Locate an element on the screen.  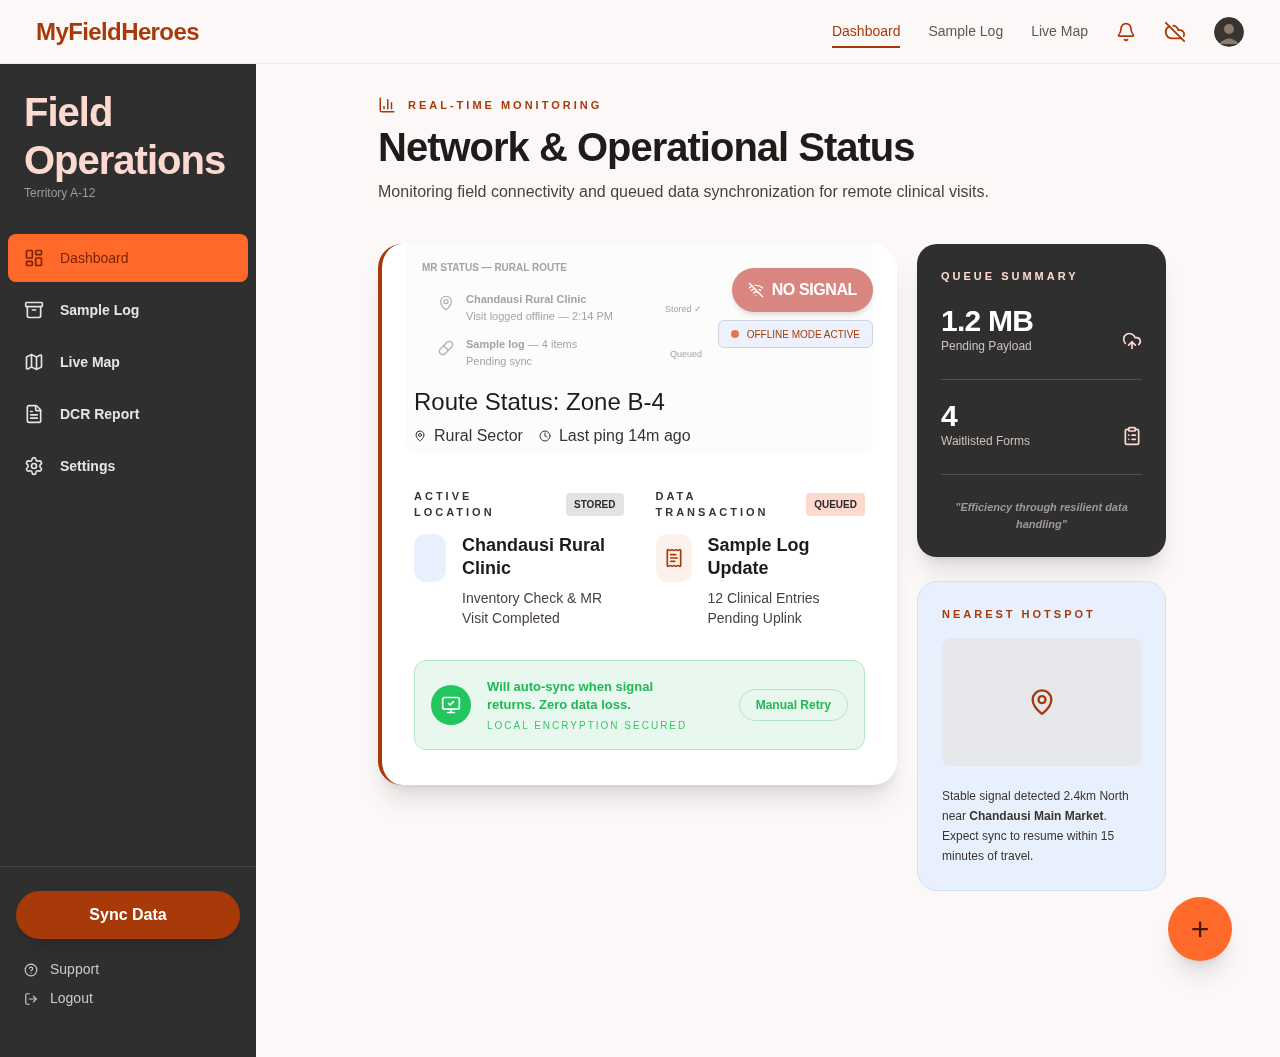
nav-link: Sample Log is located at coordinates (966, 31).